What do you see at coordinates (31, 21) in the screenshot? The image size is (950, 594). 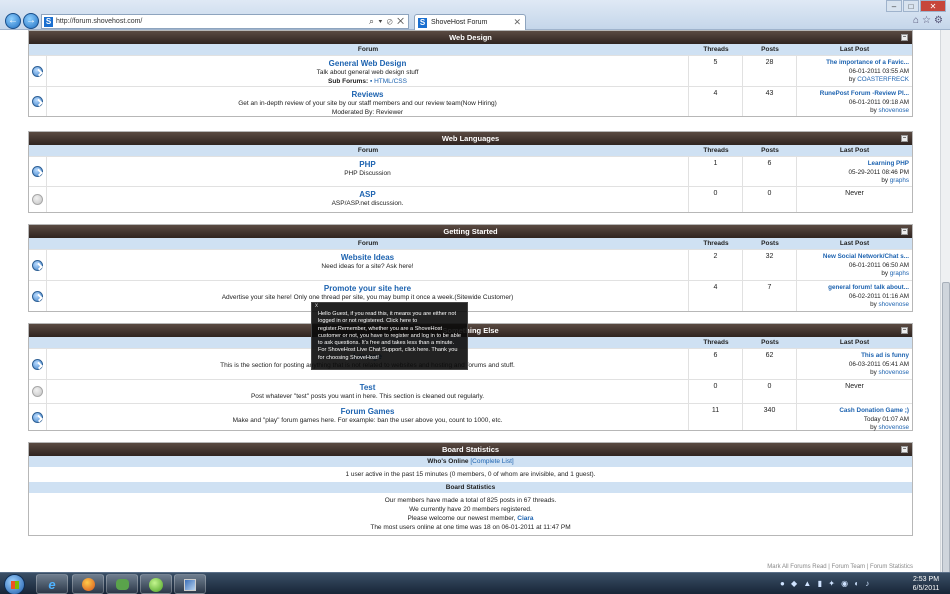 I see `forward-arrow-icon: →` at bounding box center [31, 21].